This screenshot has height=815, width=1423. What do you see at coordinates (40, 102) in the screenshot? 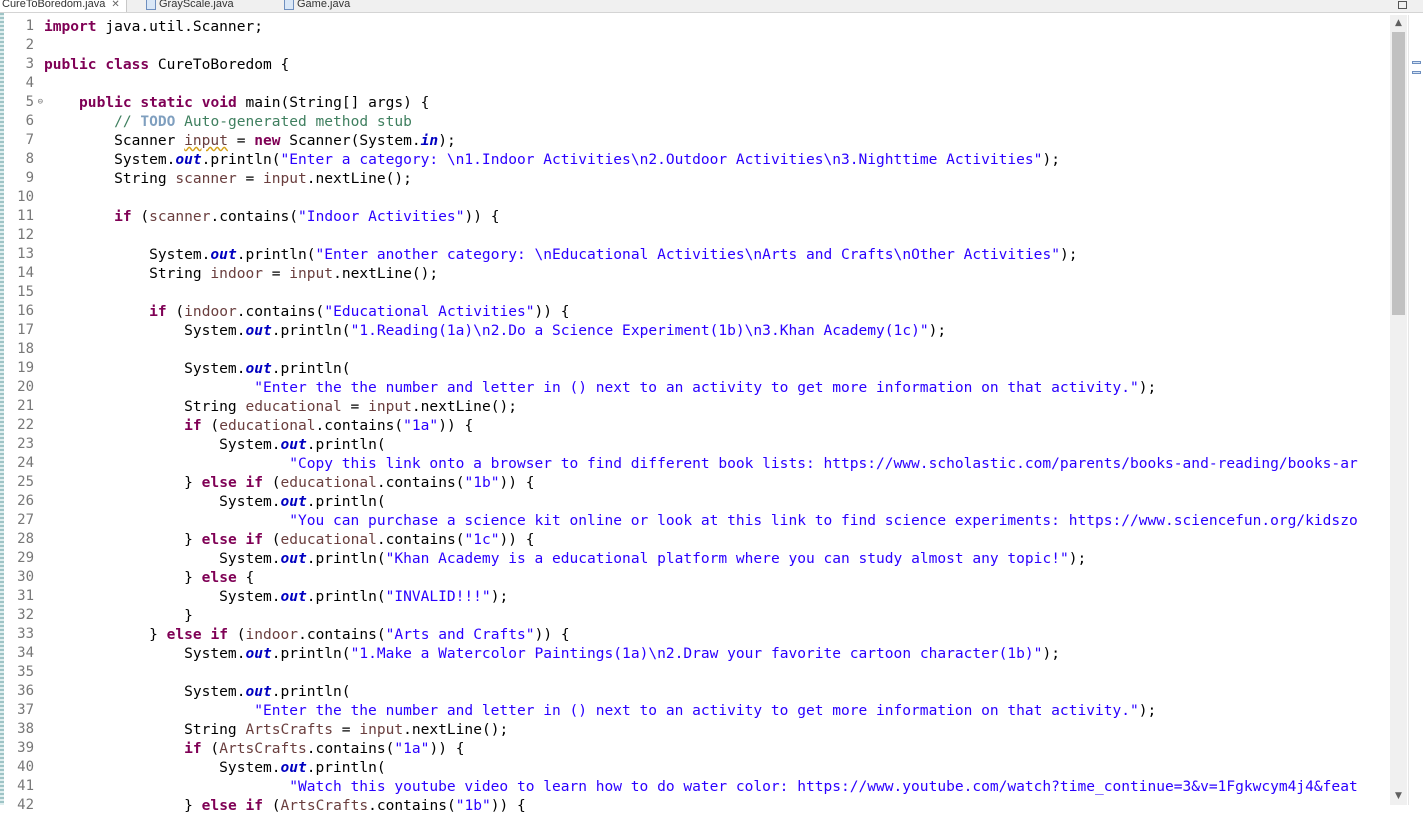
I see `fold-collapse-icon: ⊖` at bounding box center [40, 102].